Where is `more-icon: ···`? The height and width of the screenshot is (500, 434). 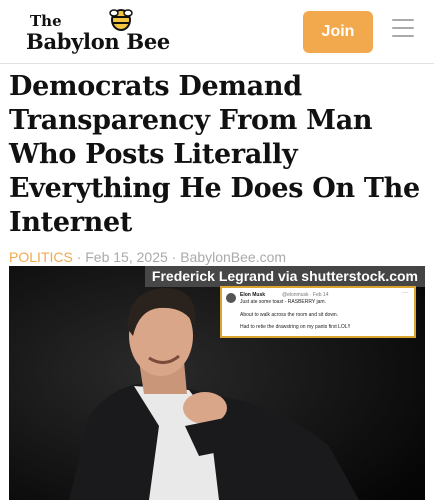
more-icon: ··· is located at coordinates (405, 293).